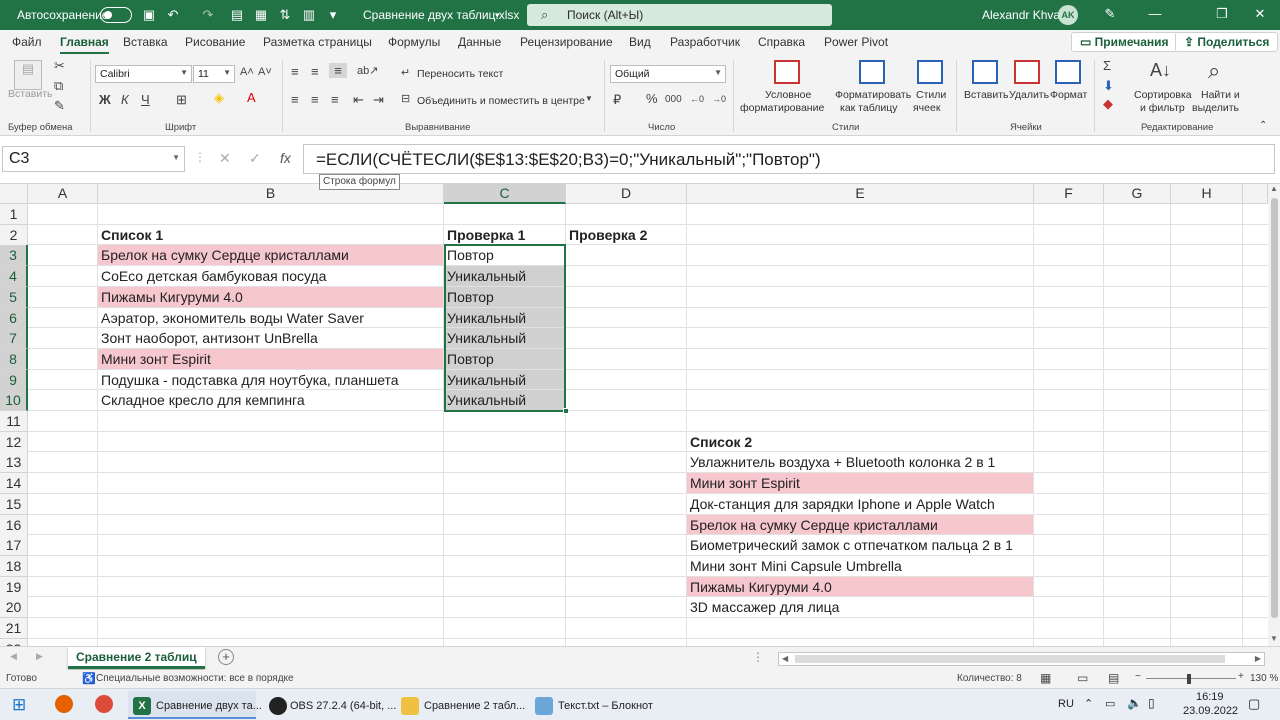  Describe the element at coordinates (63, 194) in the screenshot. I see `column-header: A` at that location.